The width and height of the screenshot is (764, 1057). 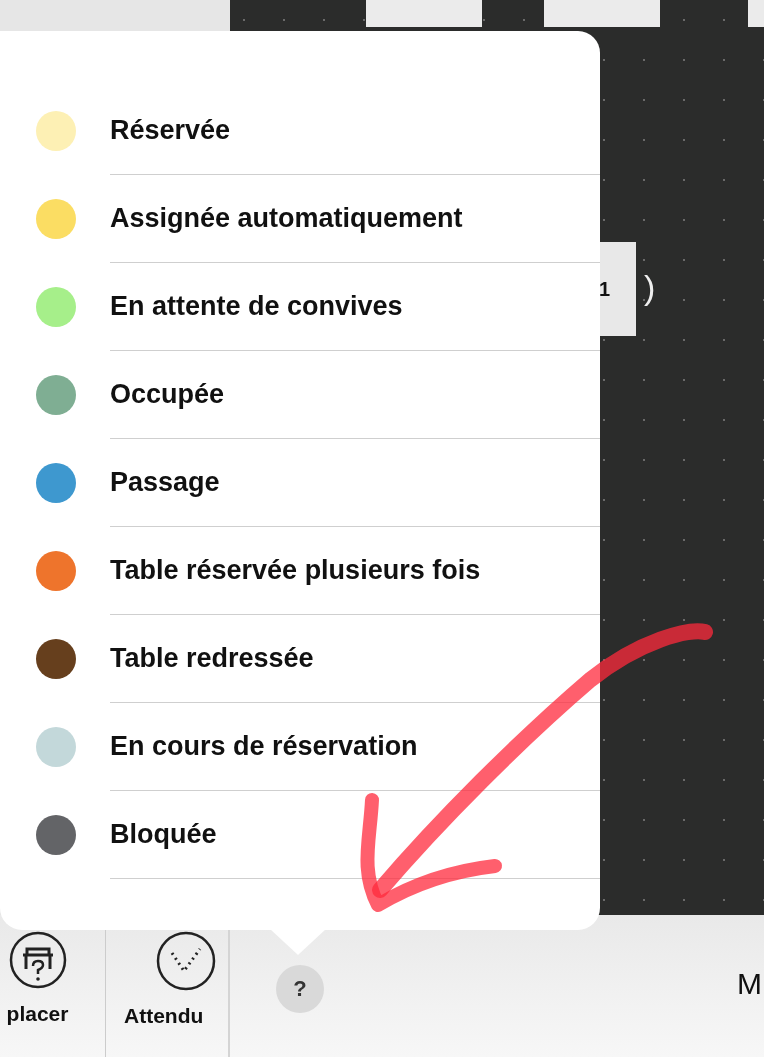 I want to click on toolbar-label: M, so click(x=749, y=984).